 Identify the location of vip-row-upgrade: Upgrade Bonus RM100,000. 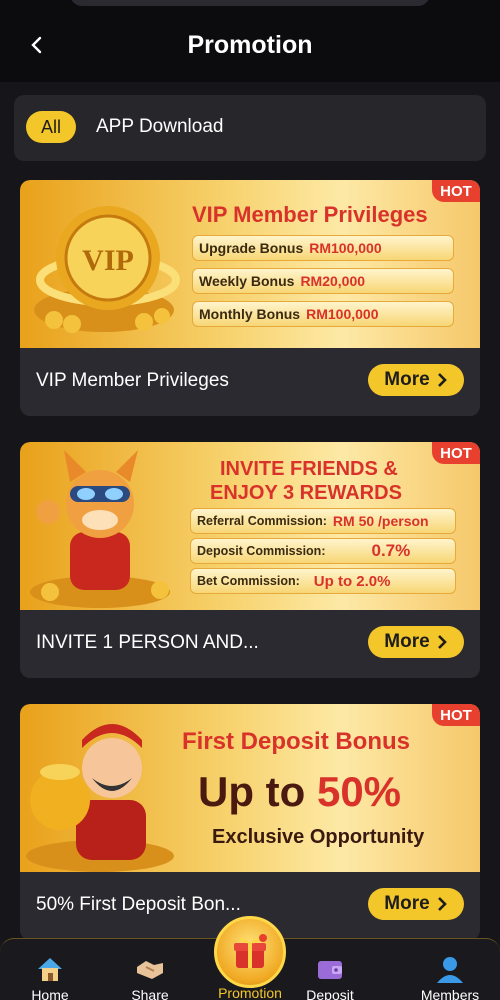
(323, 248).